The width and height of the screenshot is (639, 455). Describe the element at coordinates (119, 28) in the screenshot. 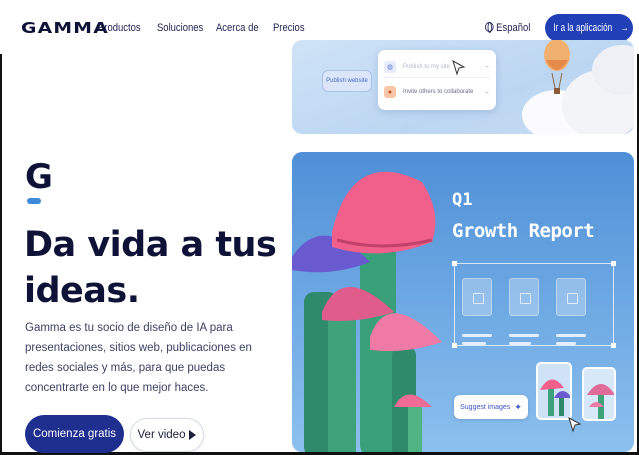

I see `nav-productos: Productos` at that location.